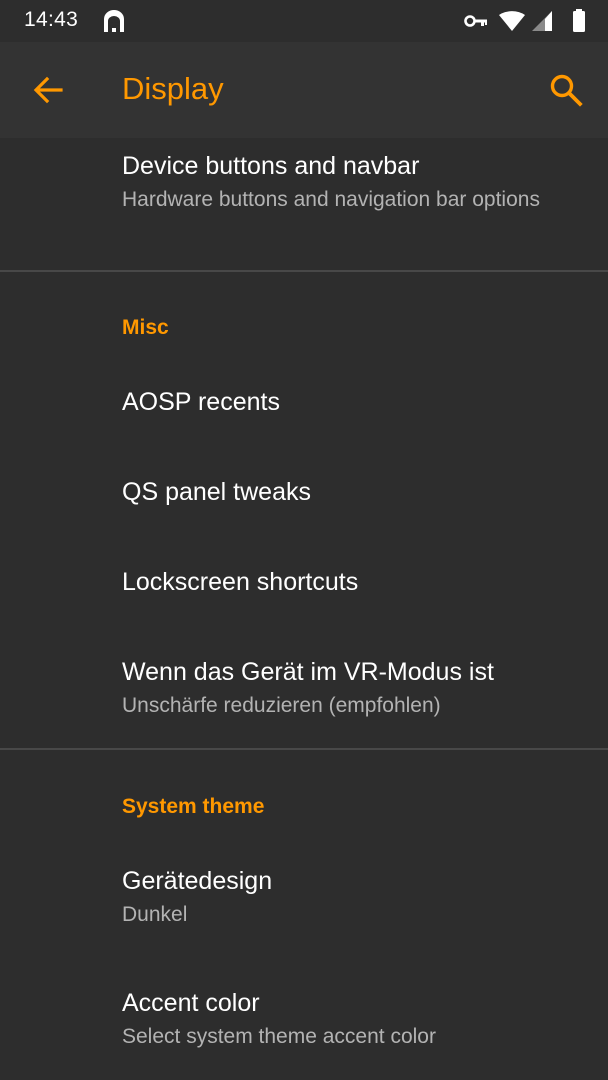 The width and height of the screenshot is (608, 1080). What do you see at coordinates (271, 166) in the screenshot?
I see `pref-title: Device buttons and navbar` at bounding box center [271, 166].